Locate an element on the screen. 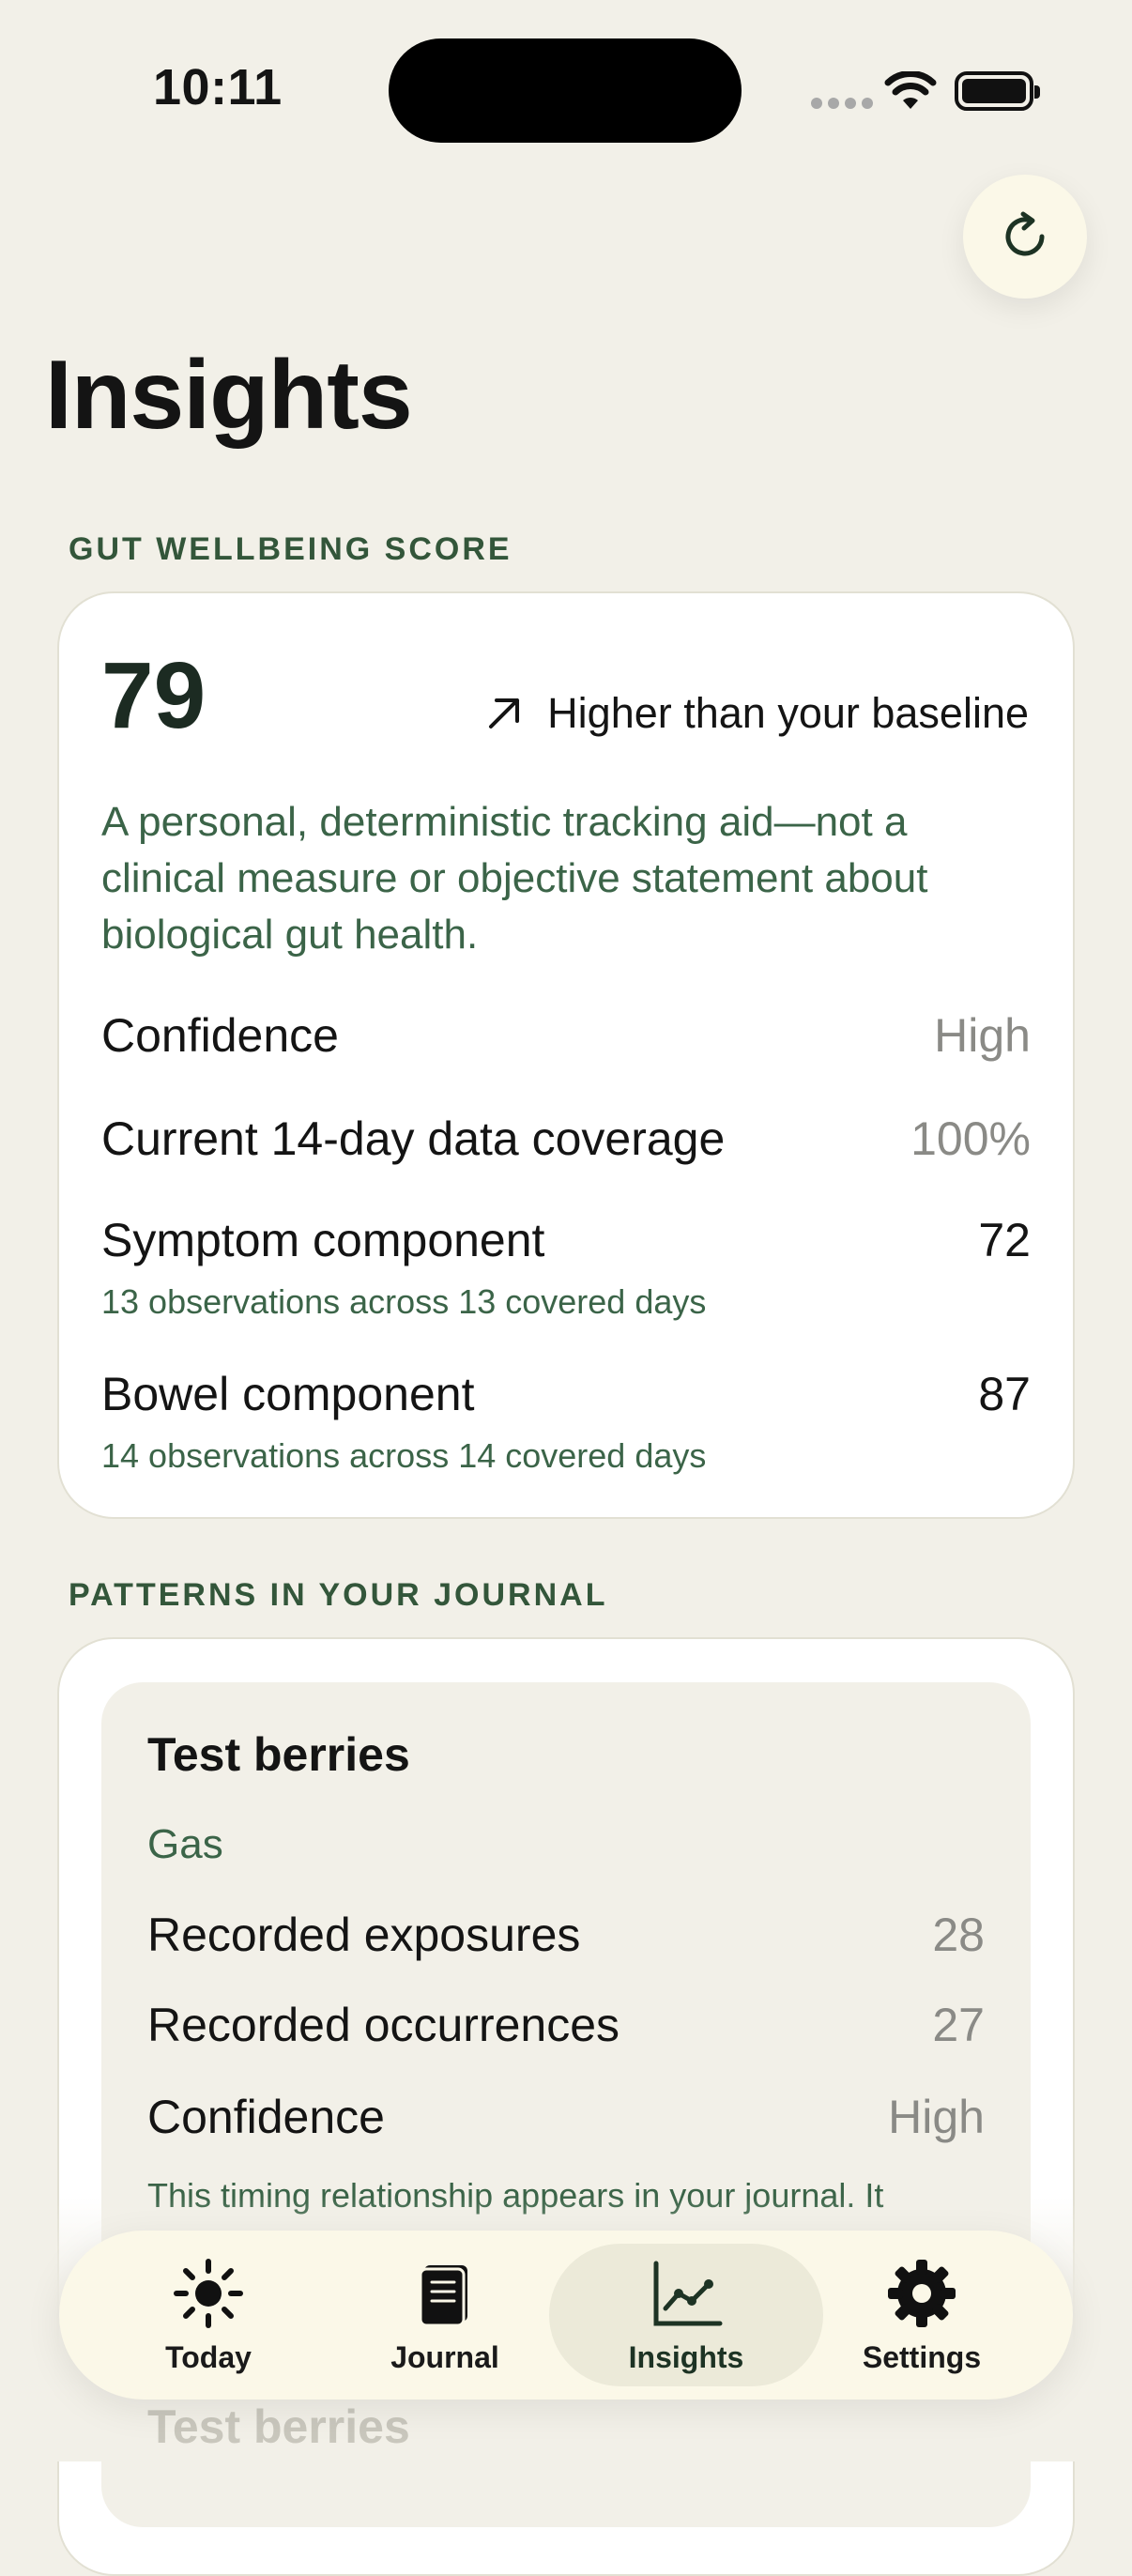 This screenshot has height=2576, width=1132. tab-today: Today is located at coordinates (208, 2315).